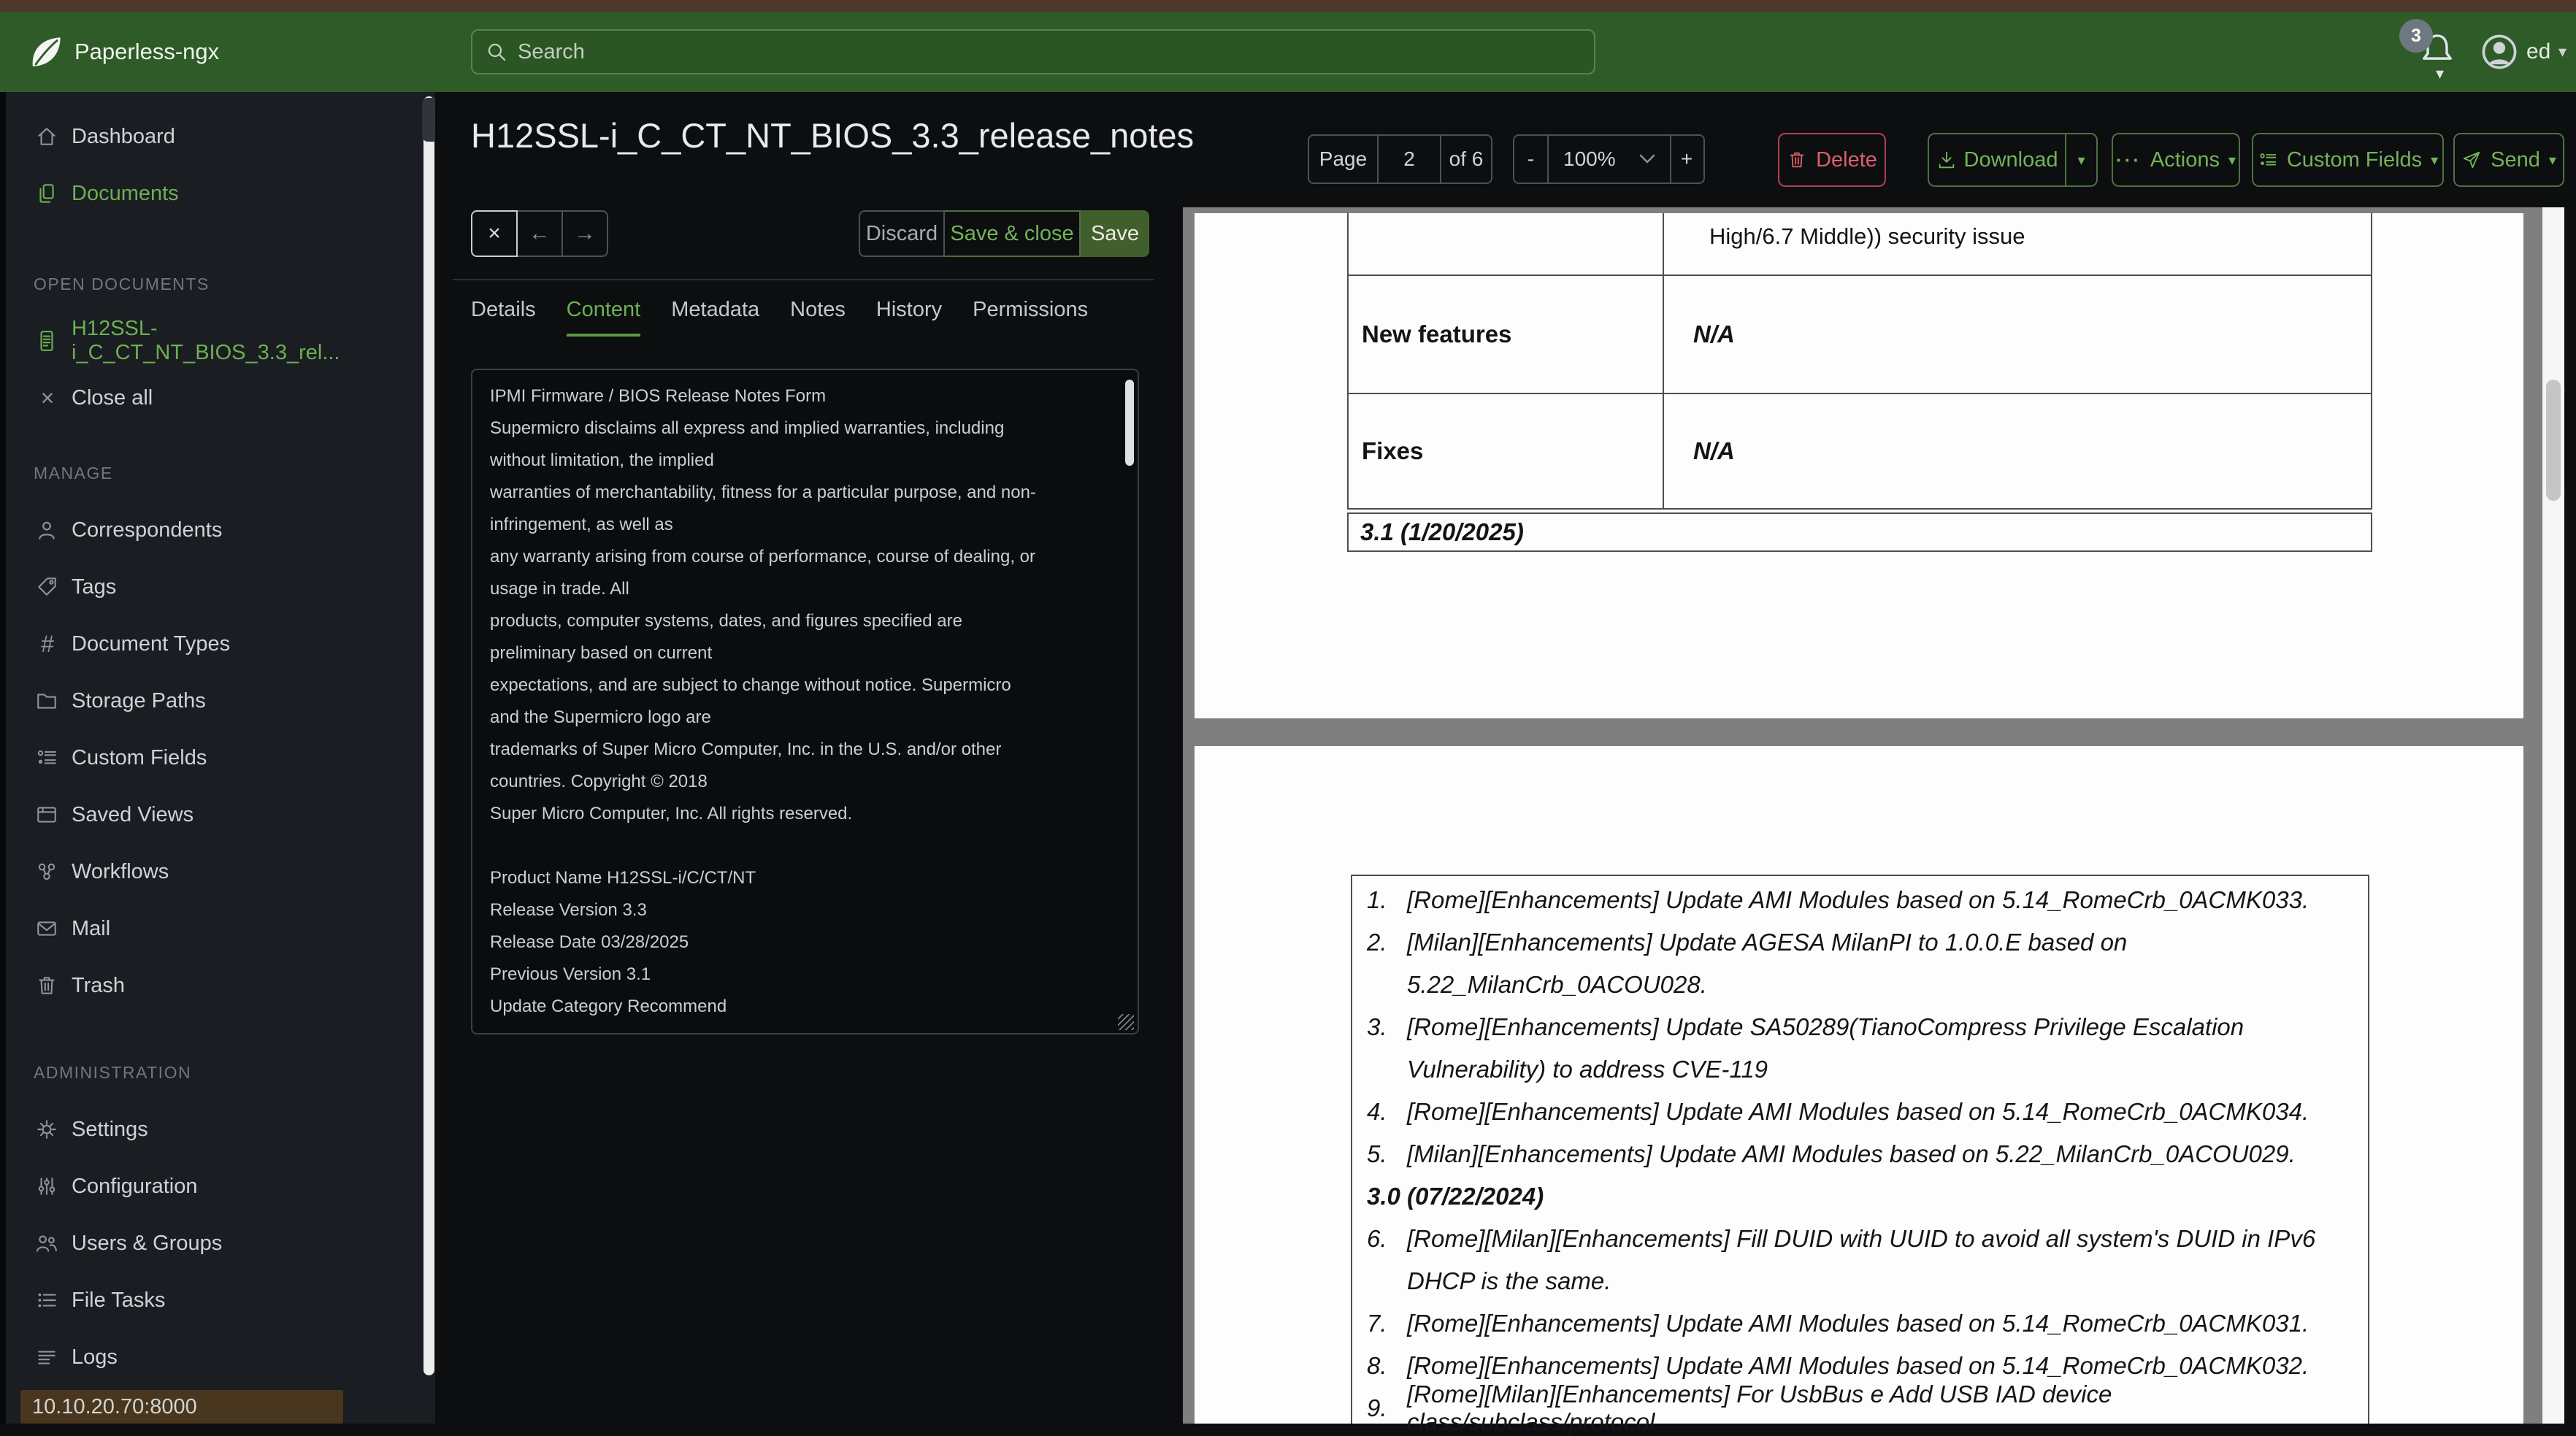  I want to click on textarea-resize-handle, so click(1126, 1022).